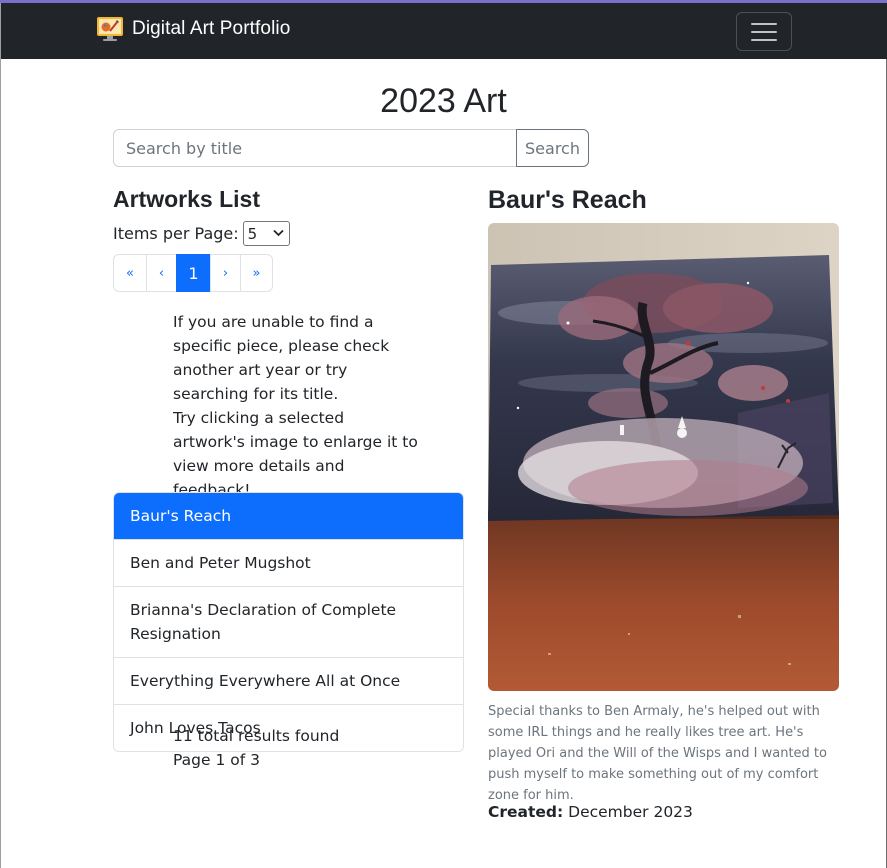 The image size is (887, 868). I want to click on artwork-title: Baur's Reach, so click(567, 200).